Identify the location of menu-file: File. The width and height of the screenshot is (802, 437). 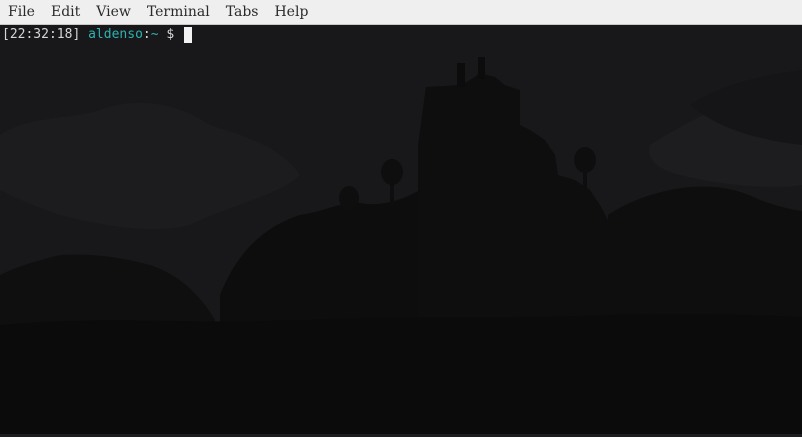
(21, 12).